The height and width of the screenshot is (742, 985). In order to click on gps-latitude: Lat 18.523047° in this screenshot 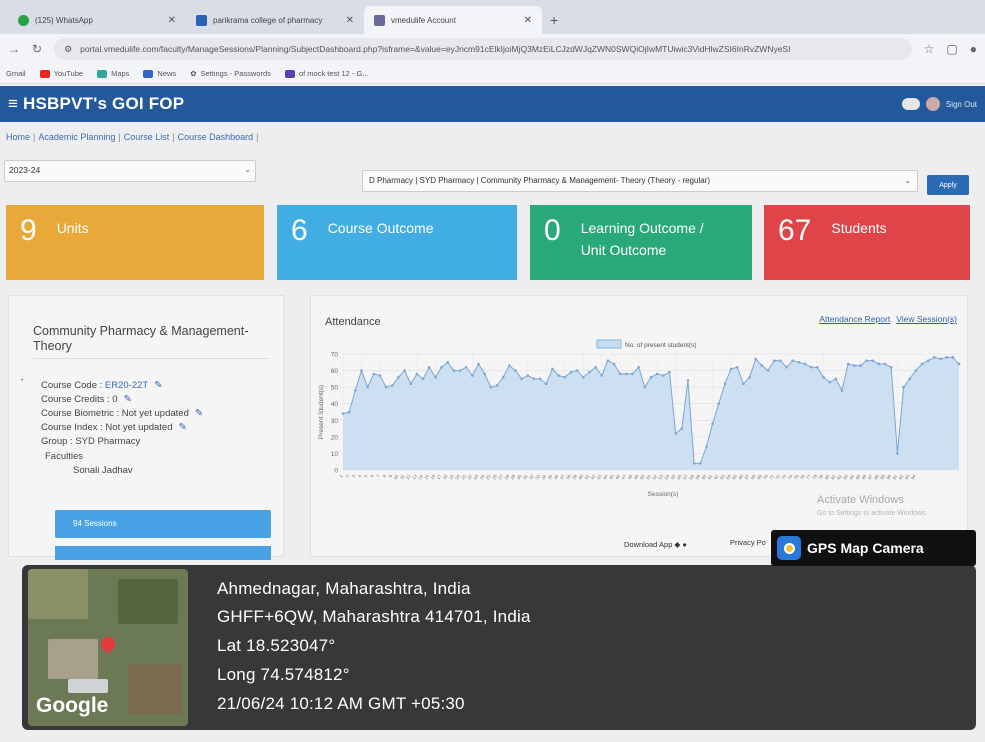, I will do `click(276, 645)`.